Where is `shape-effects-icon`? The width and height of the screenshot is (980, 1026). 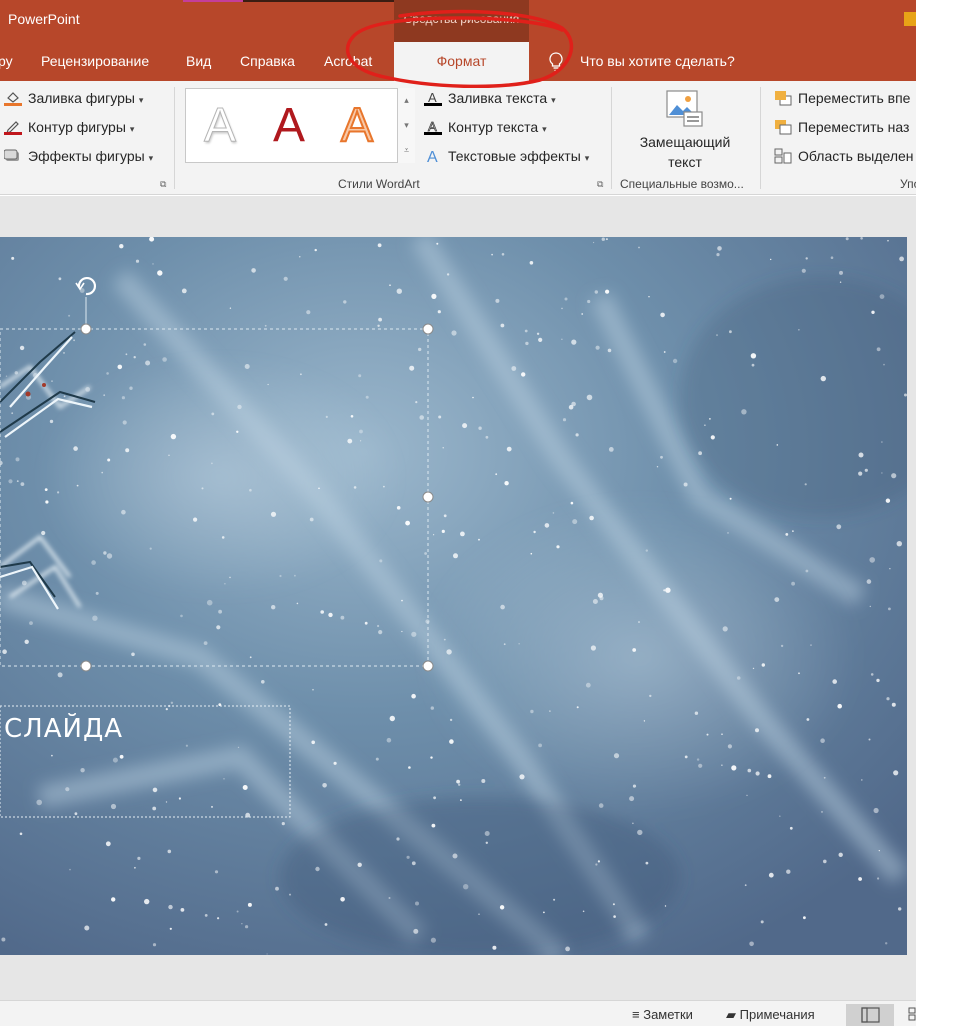
shape-effects-icon is located at coordinates (11, 155).